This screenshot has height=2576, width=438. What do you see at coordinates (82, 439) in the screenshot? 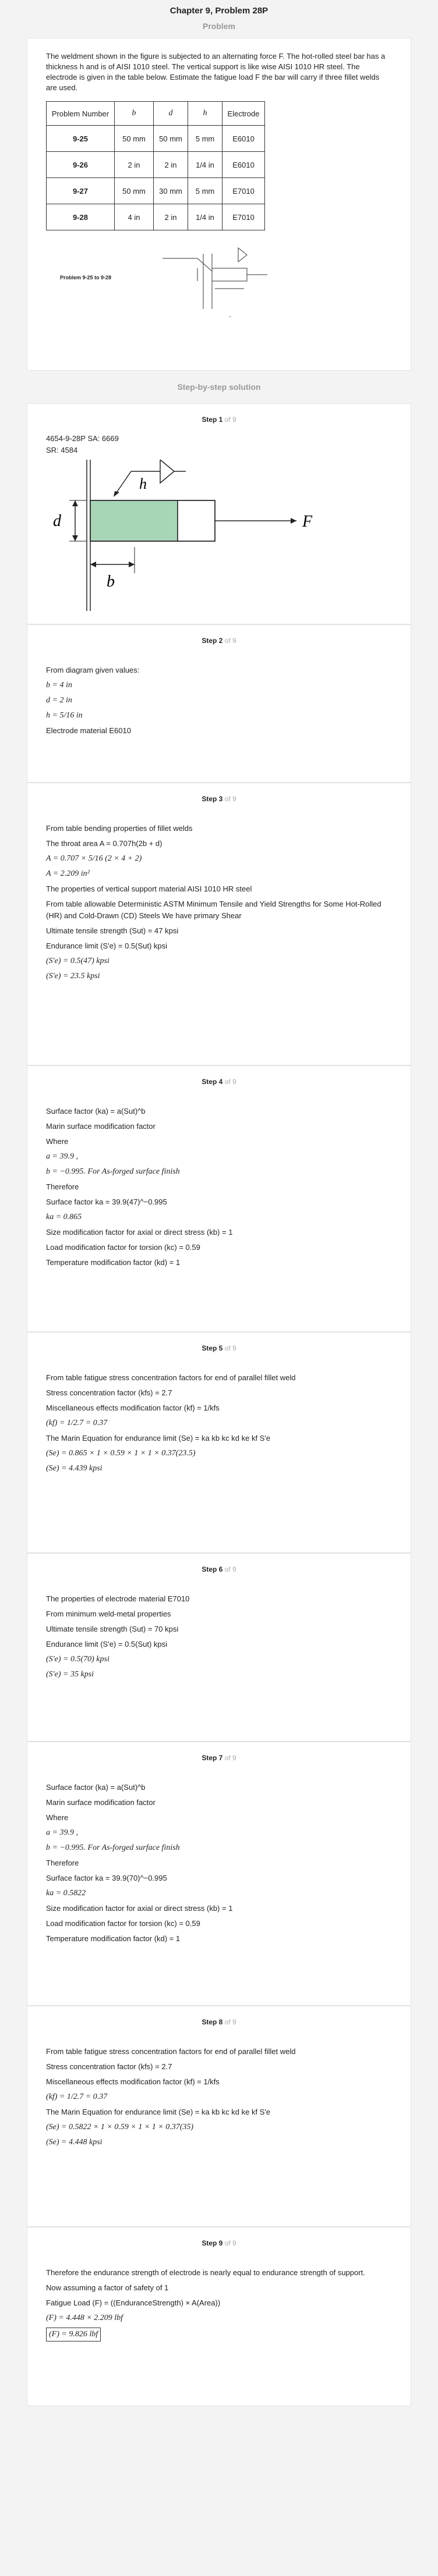
I see `step-text: 4654-9-28P SA: 6669` at bounding box center [82, 439].